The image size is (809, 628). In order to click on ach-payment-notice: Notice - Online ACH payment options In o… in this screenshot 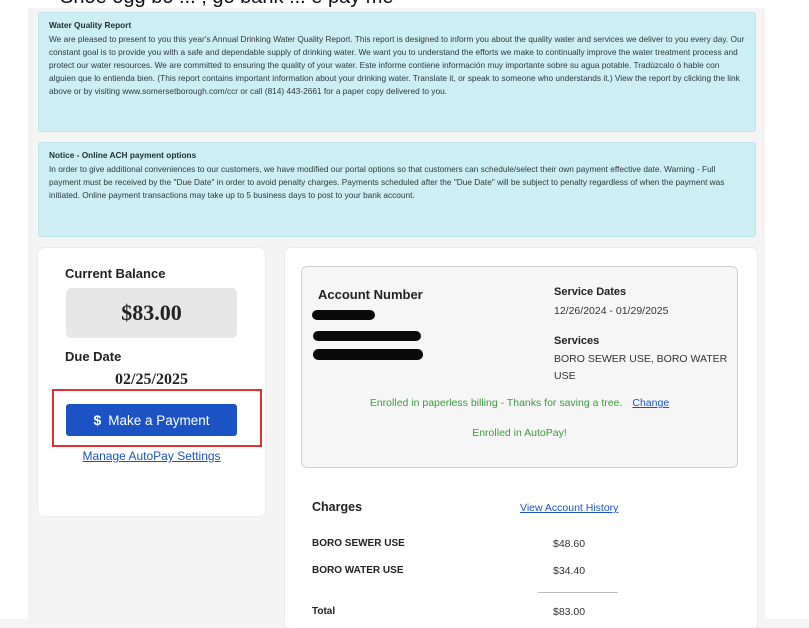, I will do `click(397, 189)`.